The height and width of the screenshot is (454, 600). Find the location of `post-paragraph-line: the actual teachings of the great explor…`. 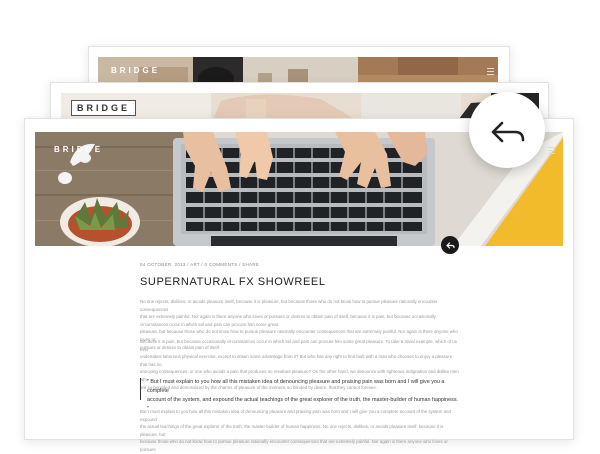

post-paragraph-line: the actual teachings of the great explor… is located at coordinates (292, 430).